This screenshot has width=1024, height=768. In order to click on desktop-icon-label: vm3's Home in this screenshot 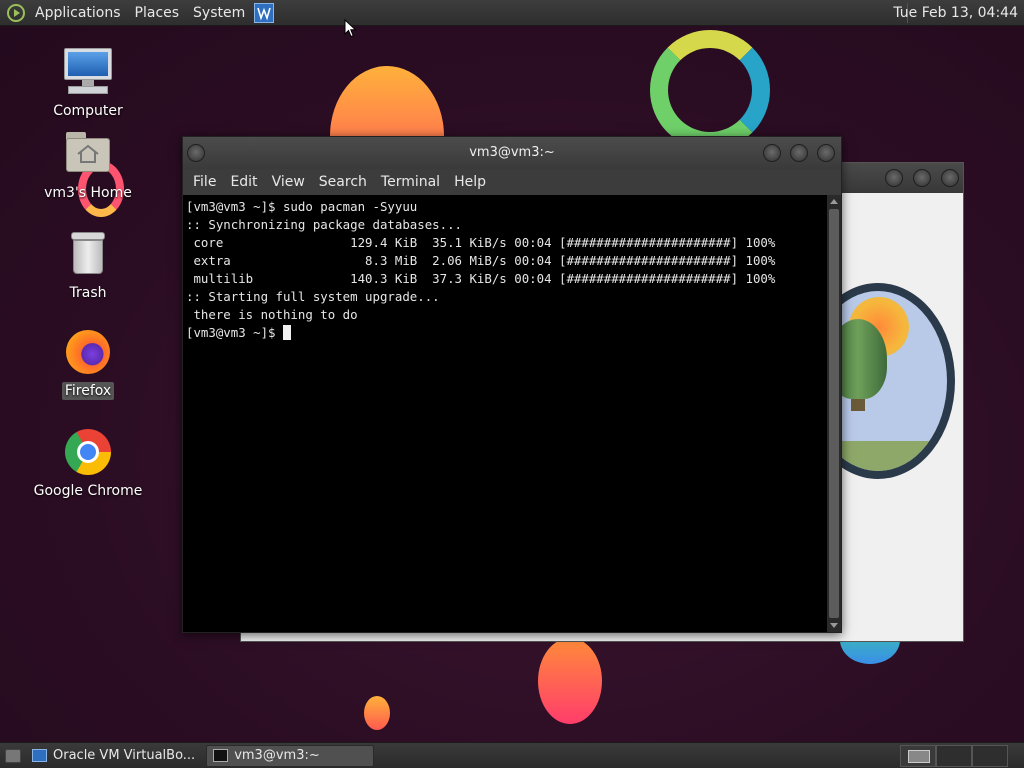, I will do `click(88, 193)`.